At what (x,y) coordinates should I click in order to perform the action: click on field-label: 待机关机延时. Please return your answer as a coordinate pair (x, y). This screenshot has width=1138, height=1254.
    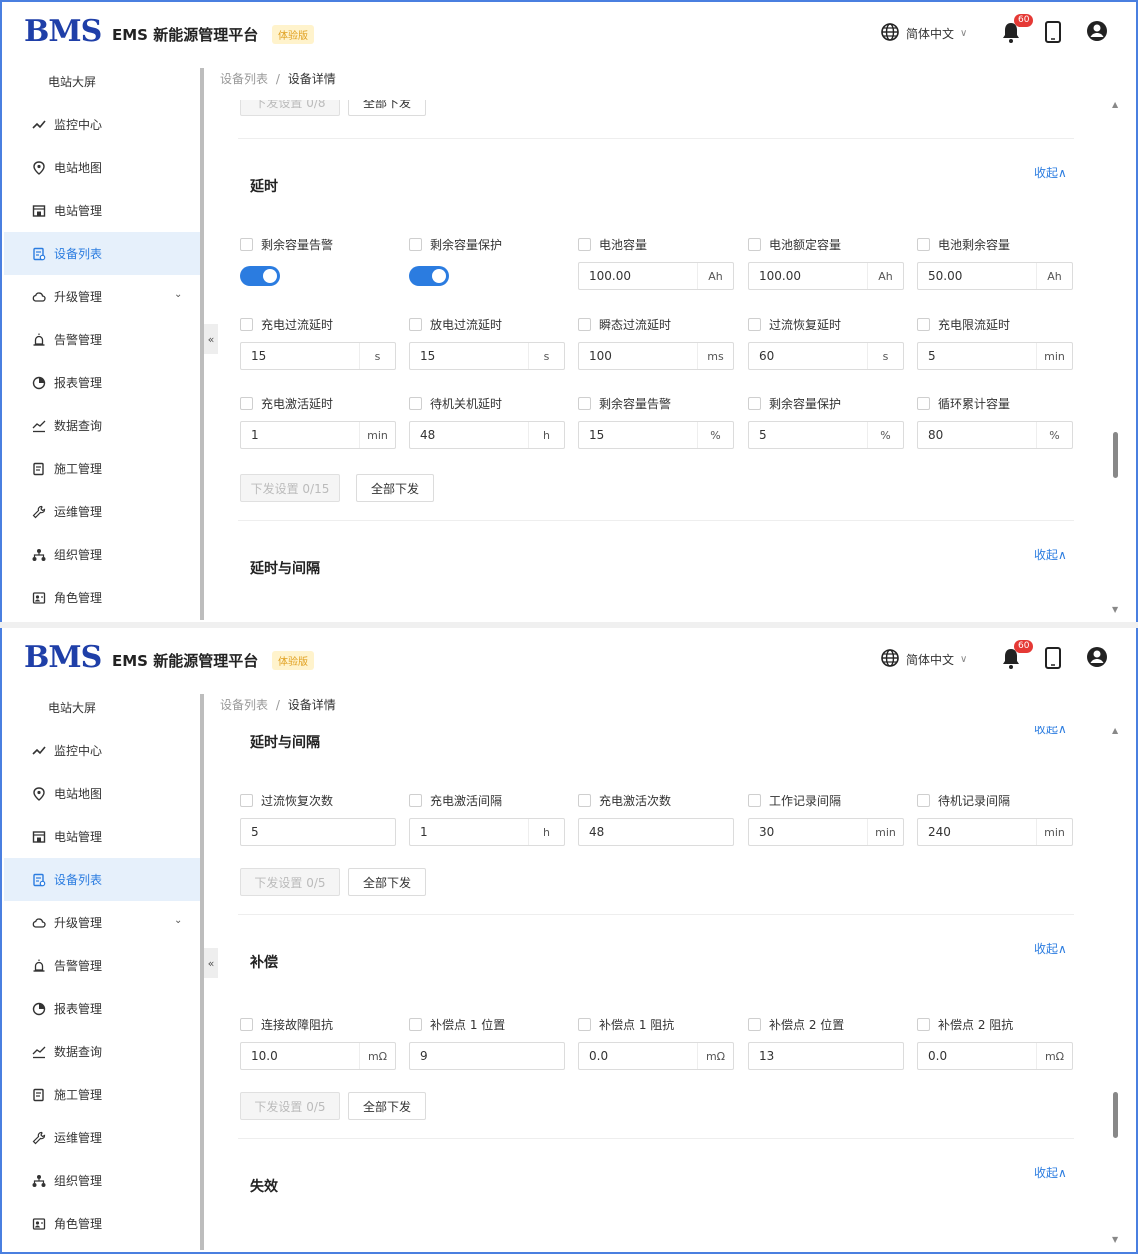
    Looking at the image, I should click on (455, 403).